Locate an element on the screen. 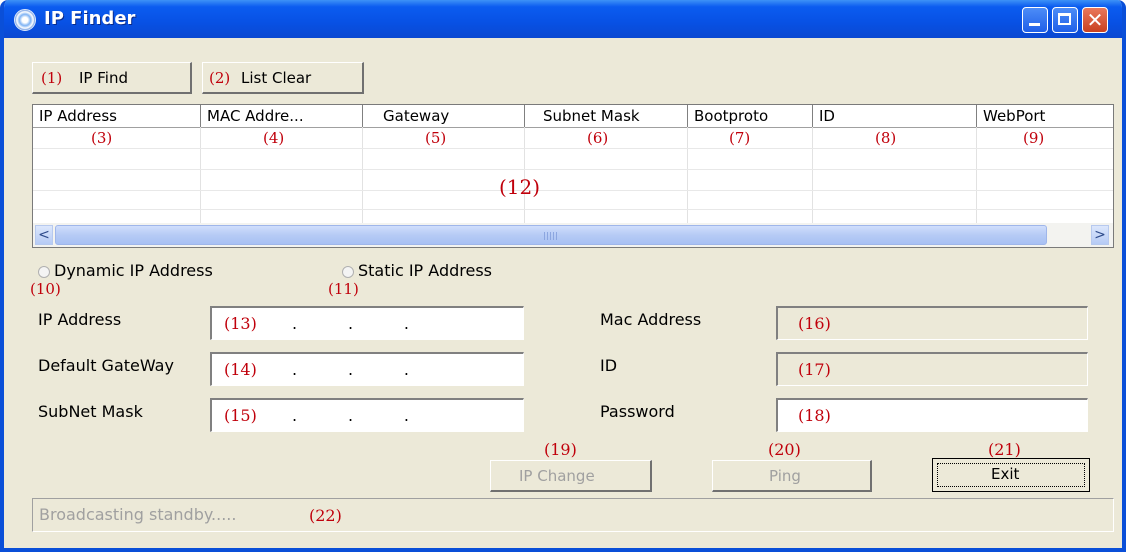 Image resolution: width=1126 pixels, height=552 pixels. default-gateway-value: . . . is located at coordinates (350, 369).